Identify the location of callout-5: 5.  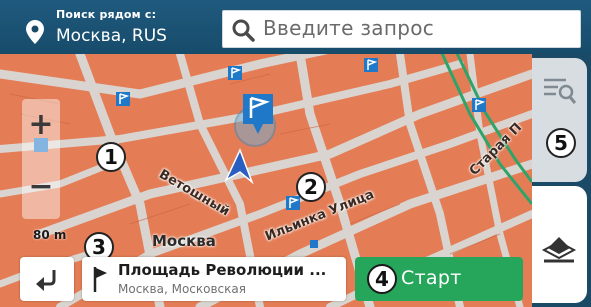
(561, 143).